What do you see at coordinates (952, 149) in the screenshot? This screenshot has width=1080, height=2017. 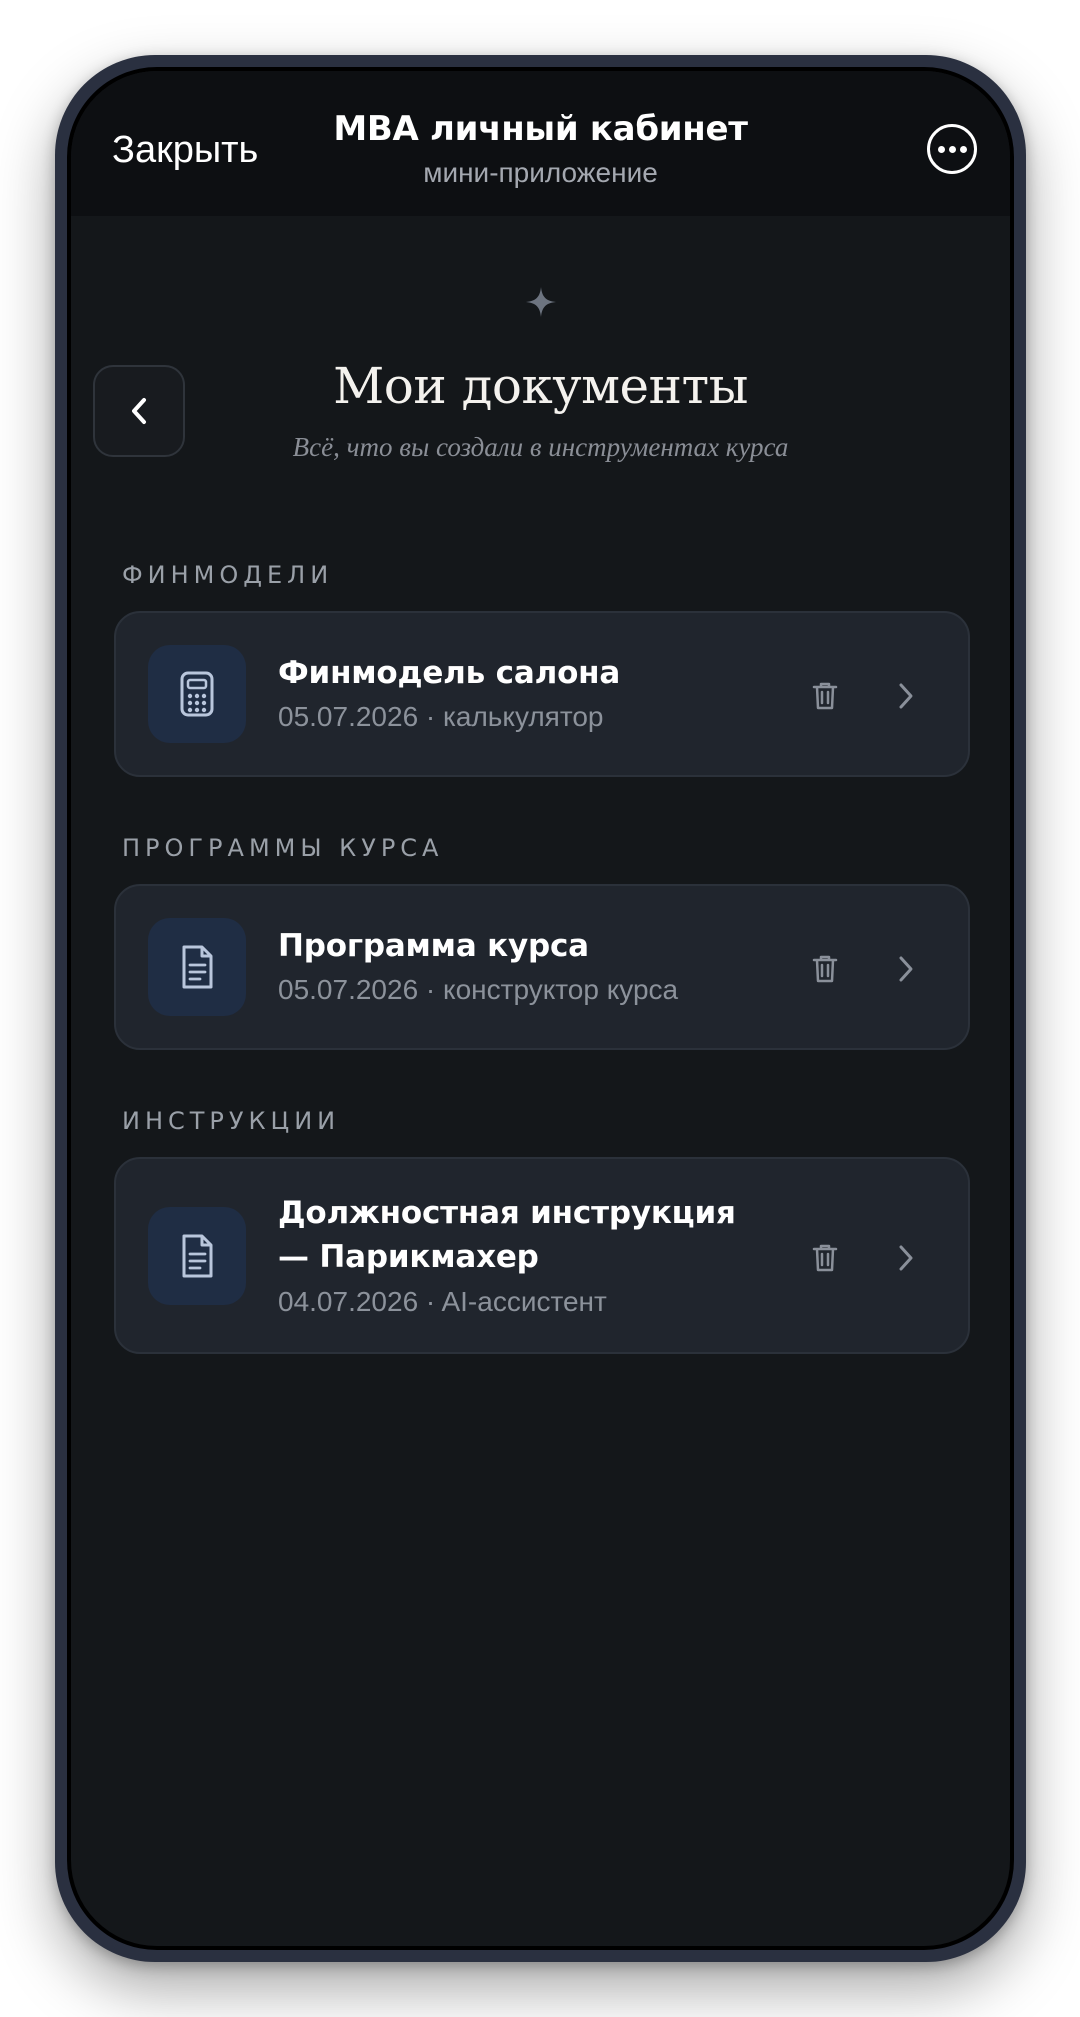 I see `more-options-icon` at bounding box center [952, 149].